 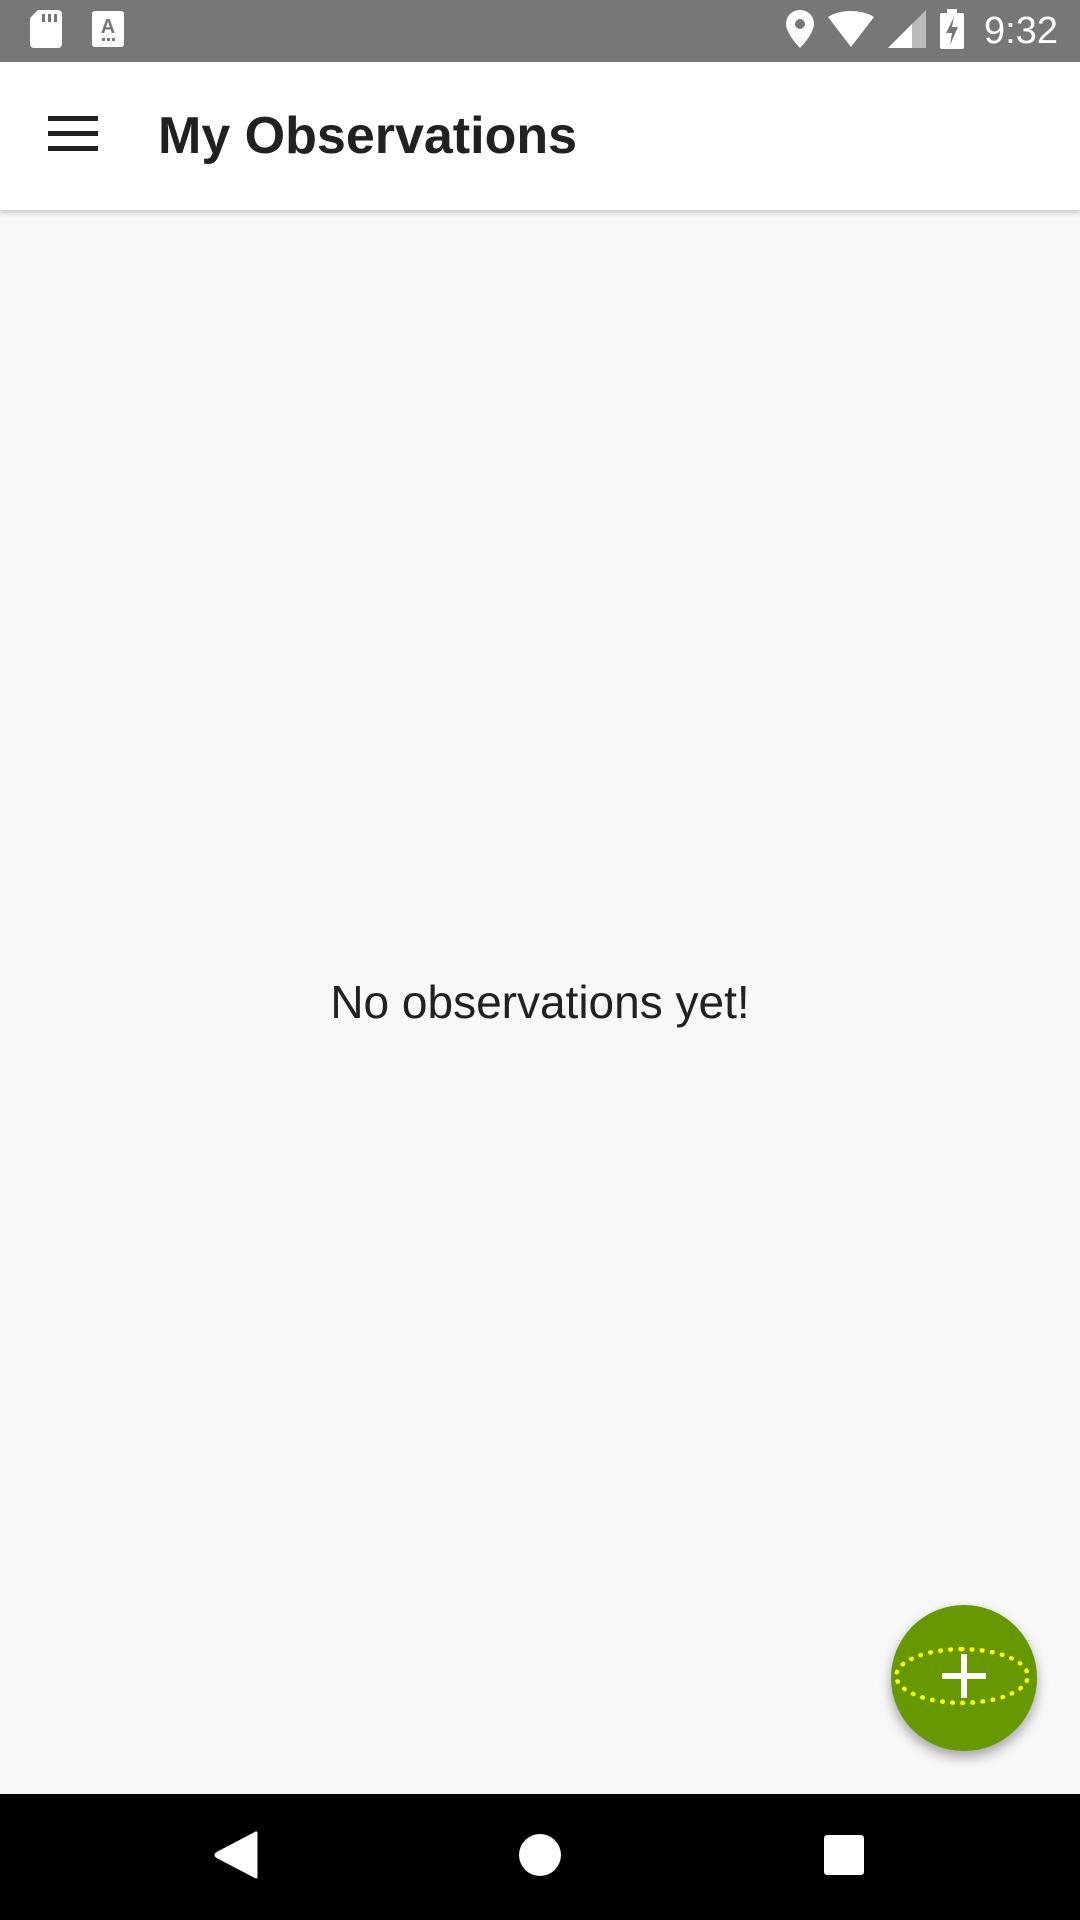 I want to click on page-title: My Observations, so click(x=368, y=136).